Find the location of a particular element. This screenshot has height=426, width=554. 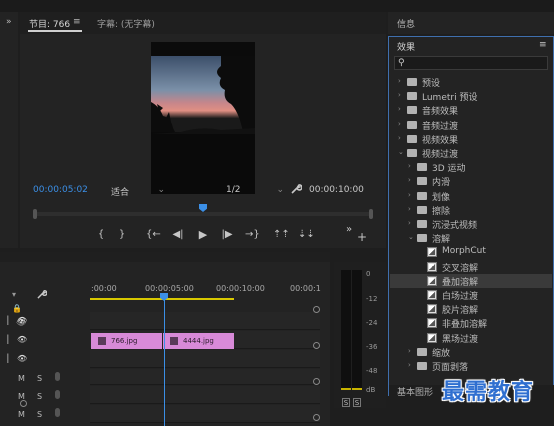

scrub-start-handle is located at coordinates (35, 214).